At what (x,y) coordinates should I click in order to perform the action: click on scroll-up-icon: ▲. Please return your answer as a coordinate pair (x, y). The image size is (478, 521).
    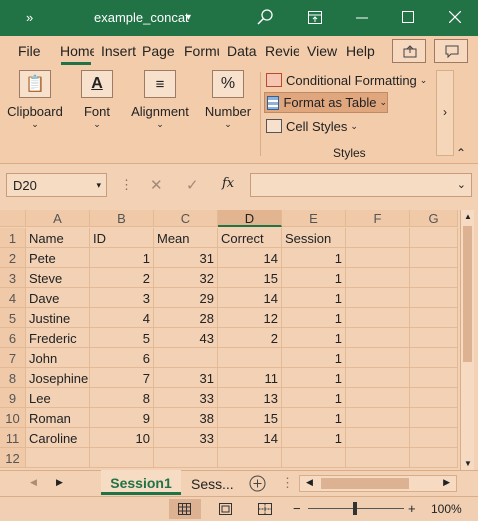
    Looking at the image, I should click on (468, 216).